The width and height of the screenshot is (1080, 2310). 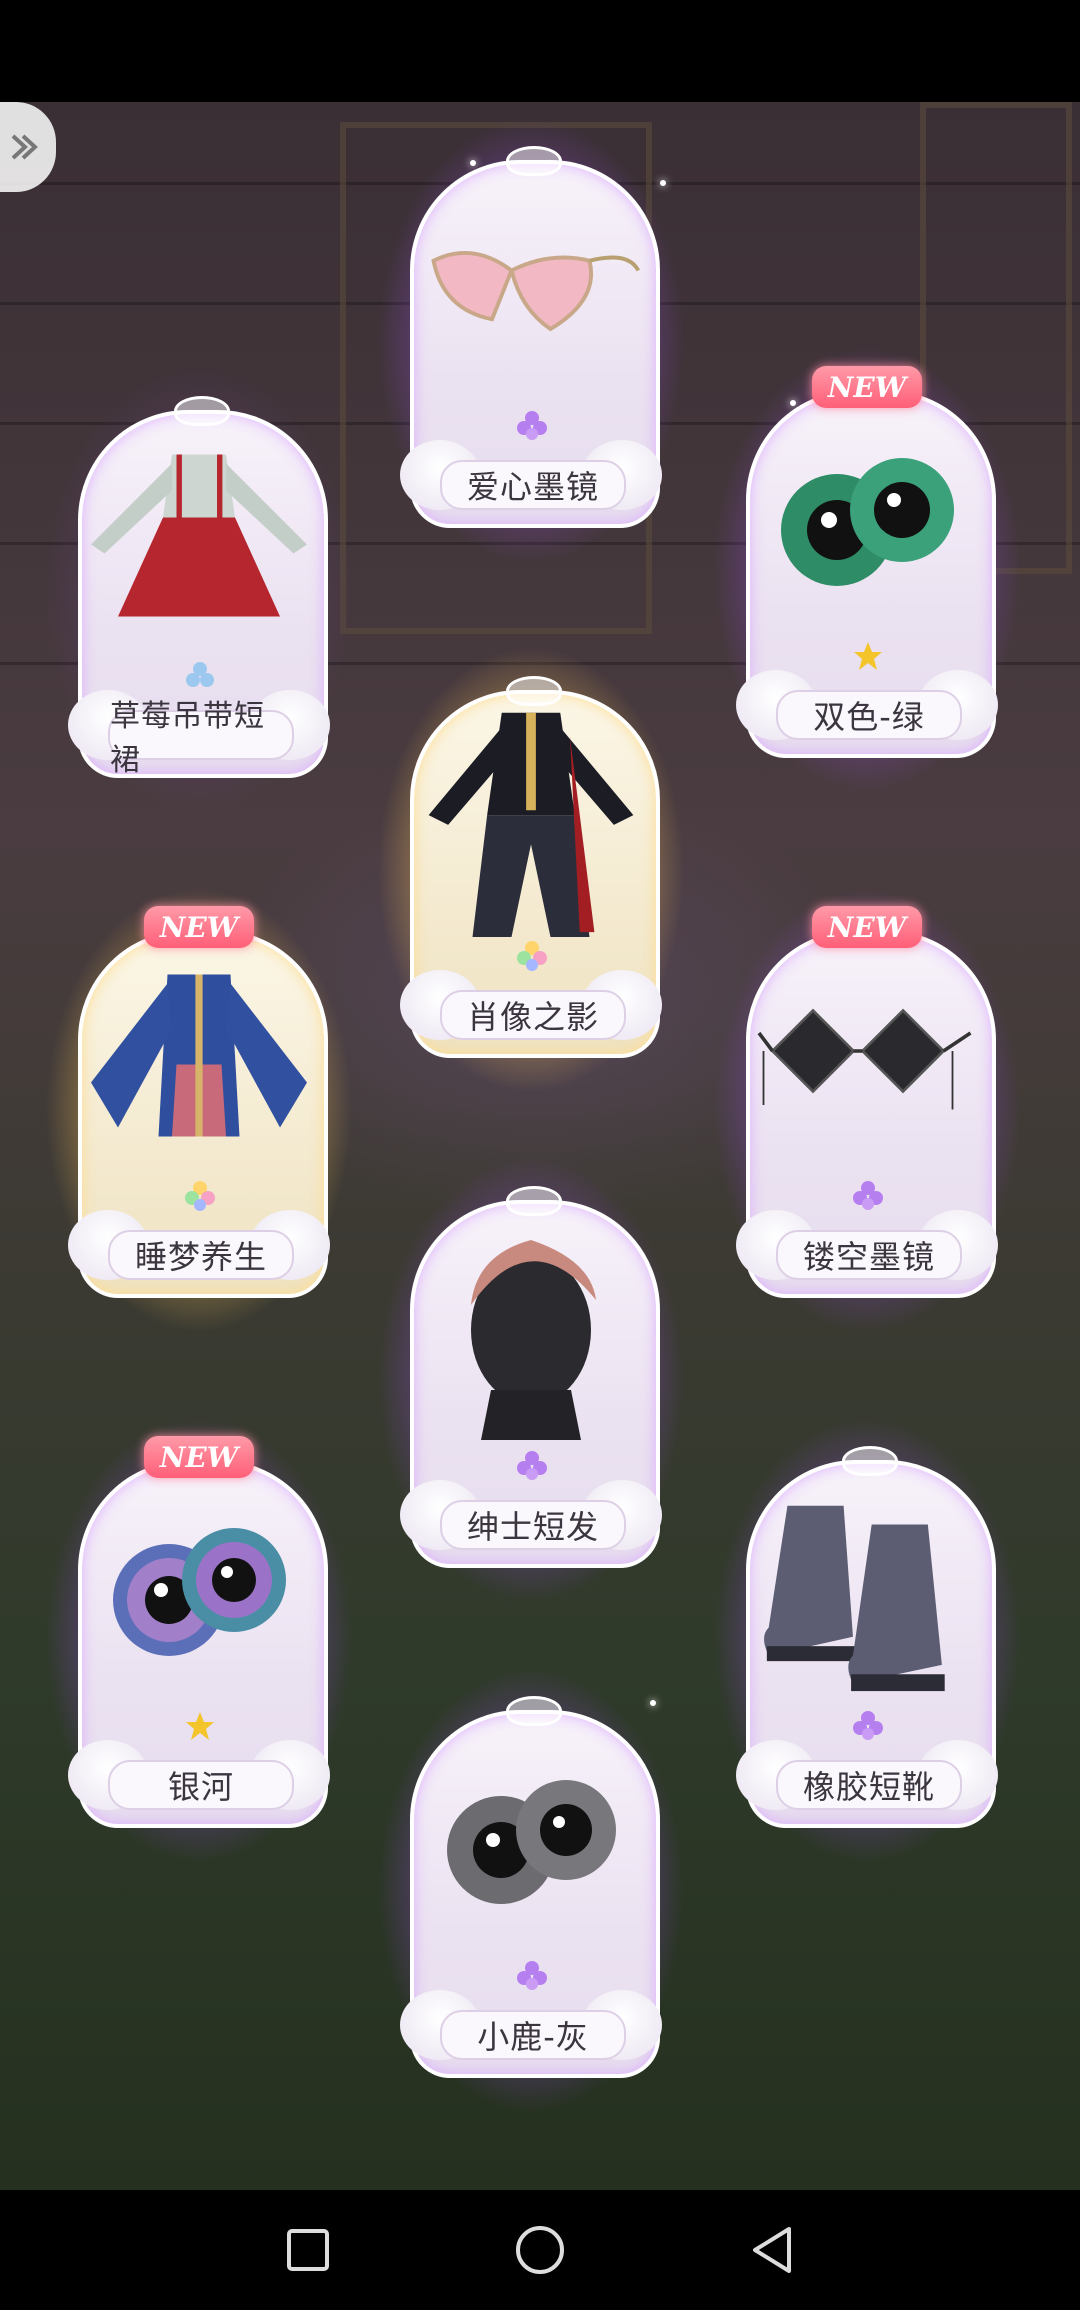 I want to click on gray-eyes-icon, so click(x=531, y=1840).